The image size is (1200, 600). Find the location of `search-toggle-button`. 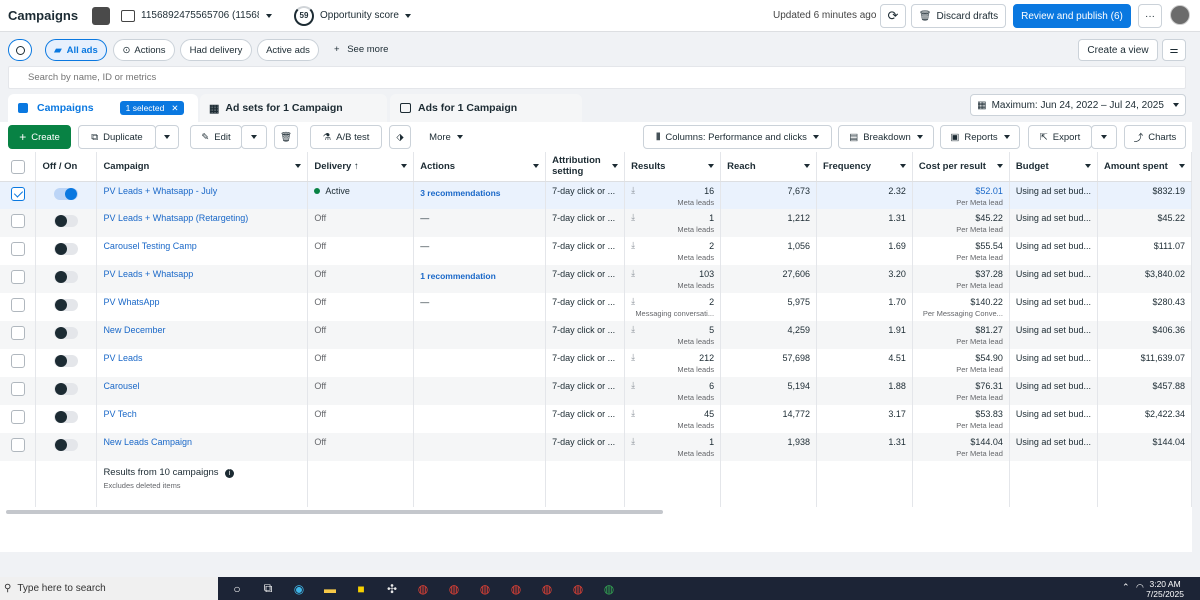

search-toggle-button is located at coordinates (20, 50).